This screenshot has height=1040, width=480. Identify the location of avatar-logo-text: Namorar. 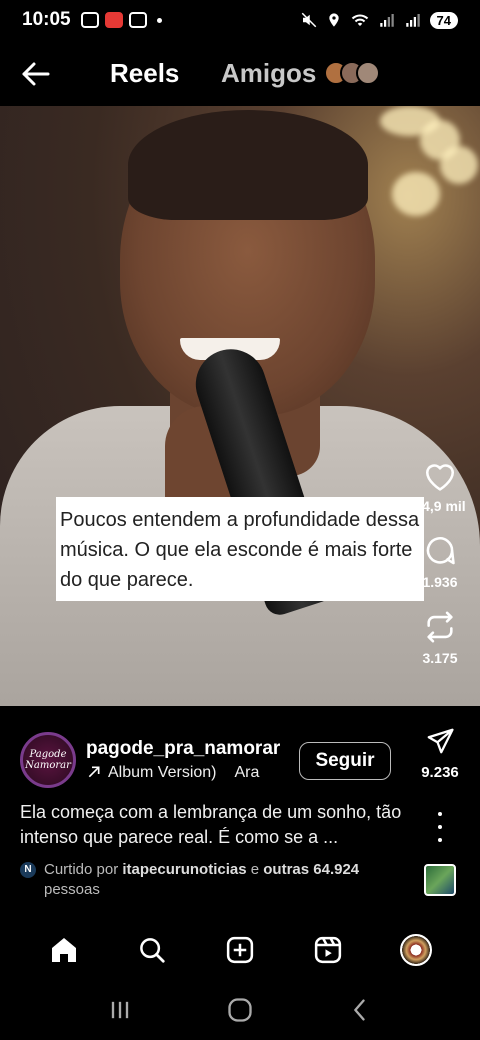
(48, 765).